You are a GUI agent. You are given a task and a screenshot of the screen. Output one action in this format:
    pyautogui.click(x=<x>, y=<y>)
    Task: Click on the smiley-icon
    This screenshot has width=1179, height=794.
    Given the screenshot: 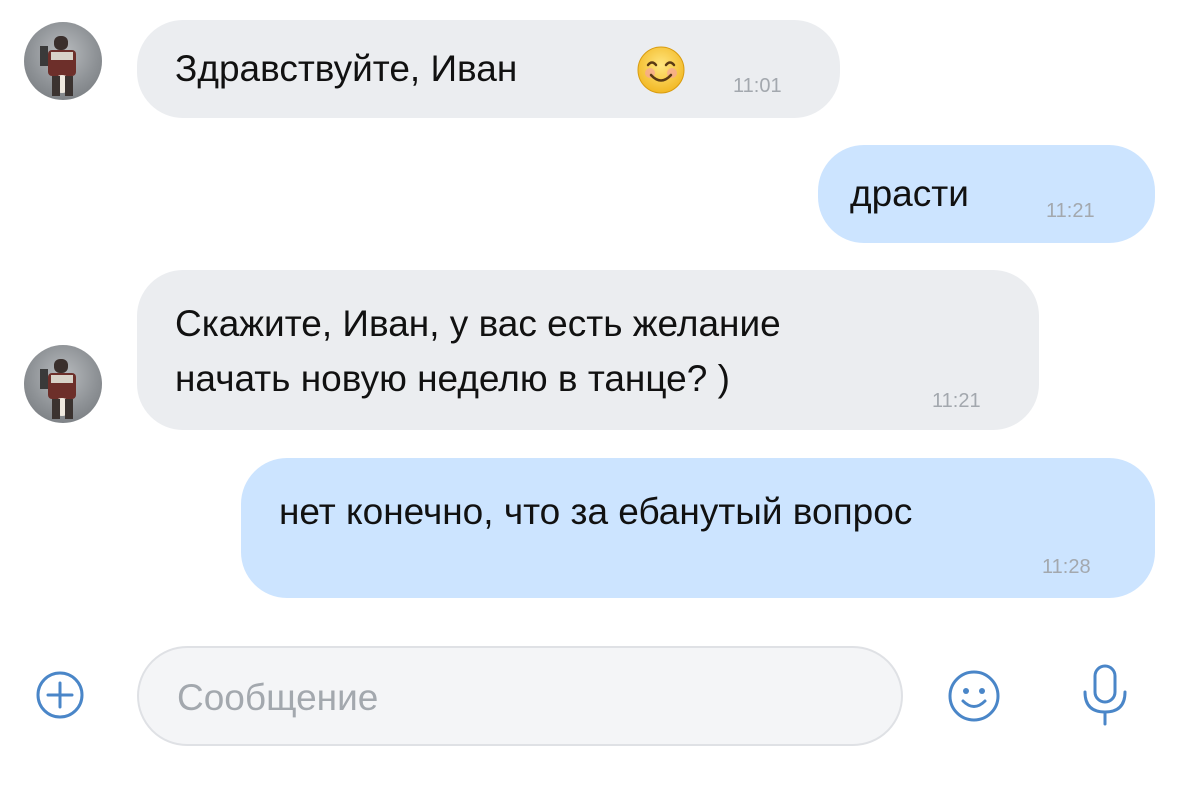 What is the action you would take?
    pyautogui.click(x=974, y=696)
    